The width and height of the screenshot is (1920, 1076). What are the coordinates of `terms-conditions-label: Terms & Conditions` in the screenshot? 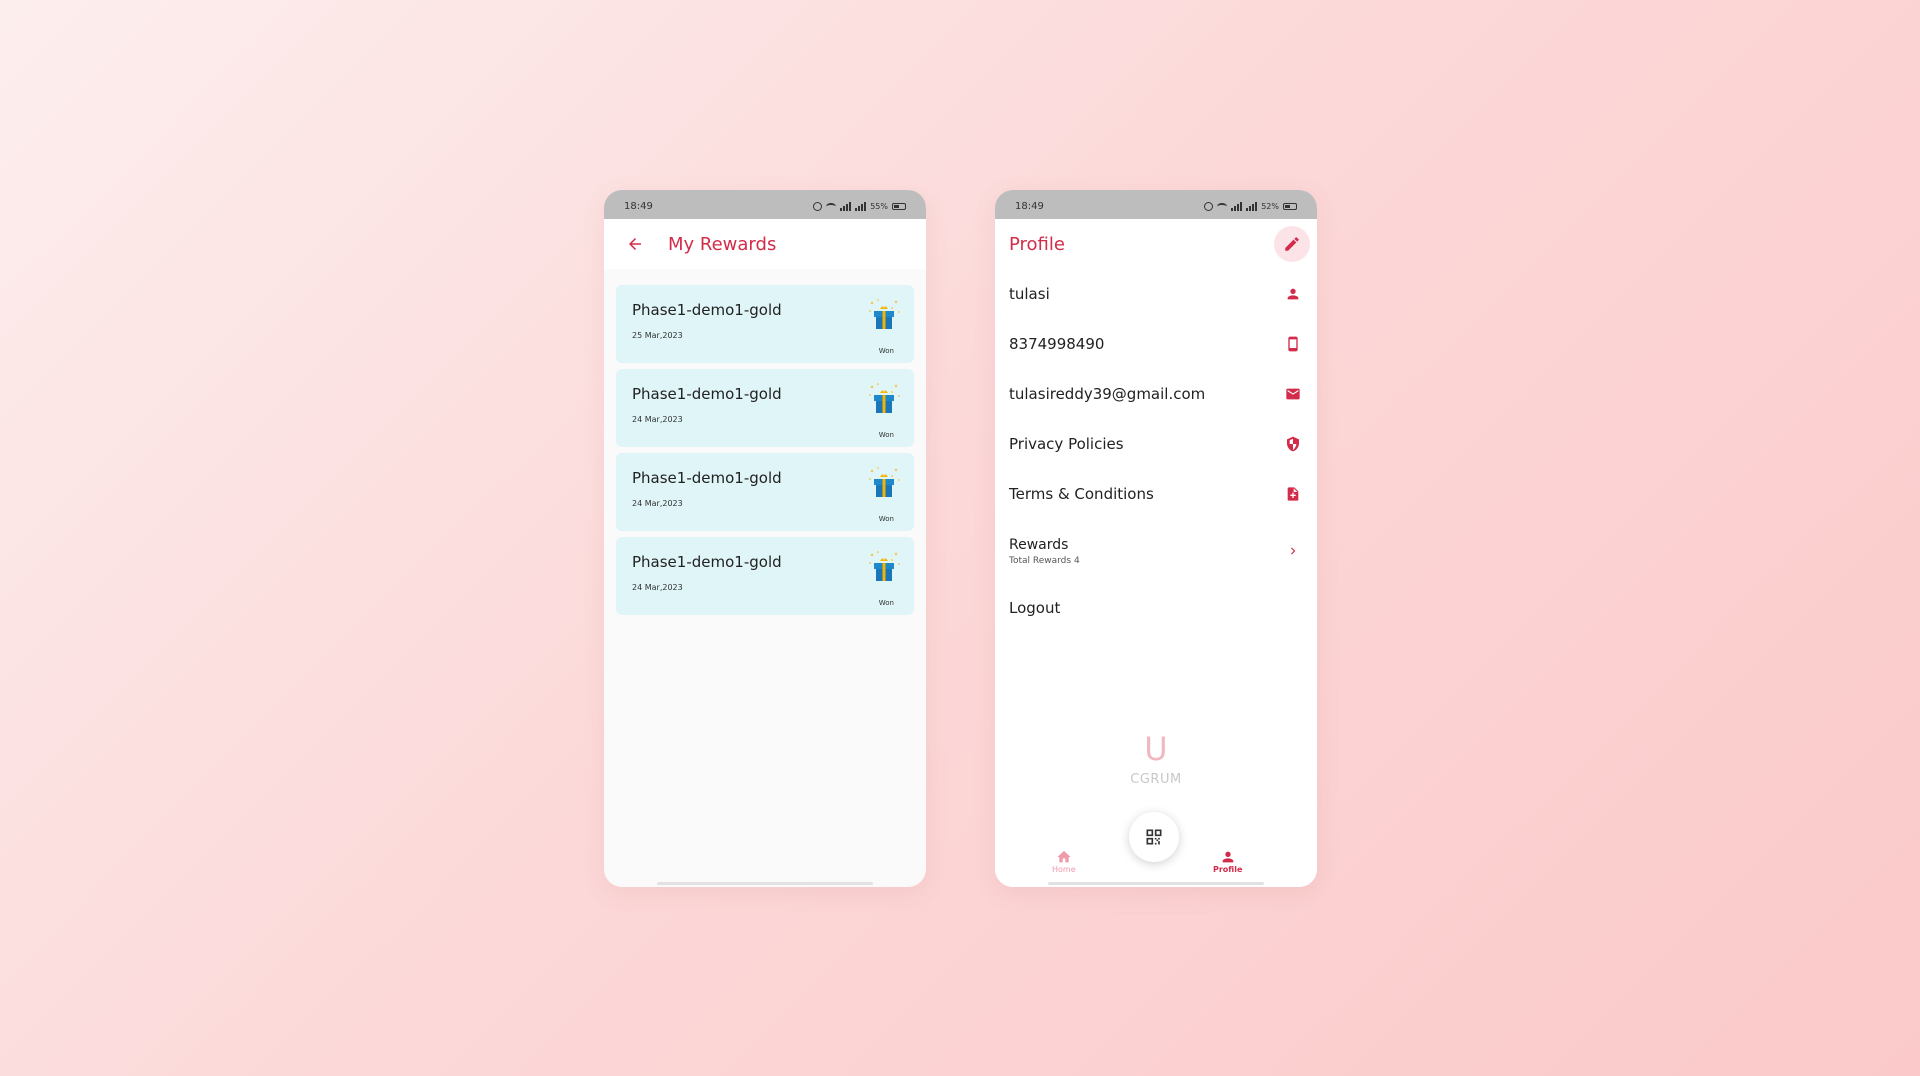 It's located at (1081, 494).